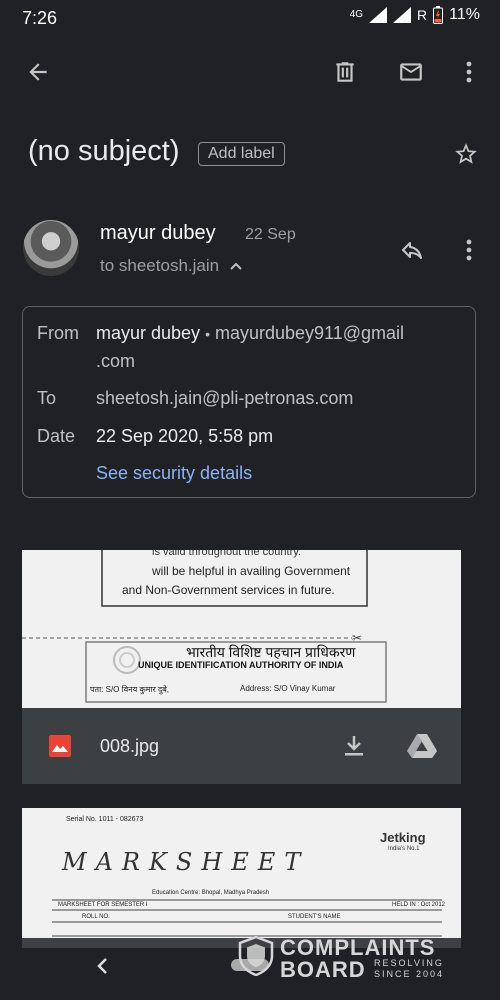  I want to click on mark-unread-button, so click(411, 72).